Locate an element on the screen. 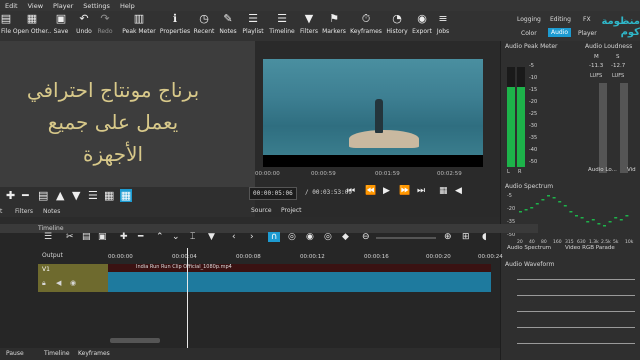 Image resolution: width=640 pixels, height=360 pixels. timeline-button: ☰ Timeline is located at coordinates (282, 26).